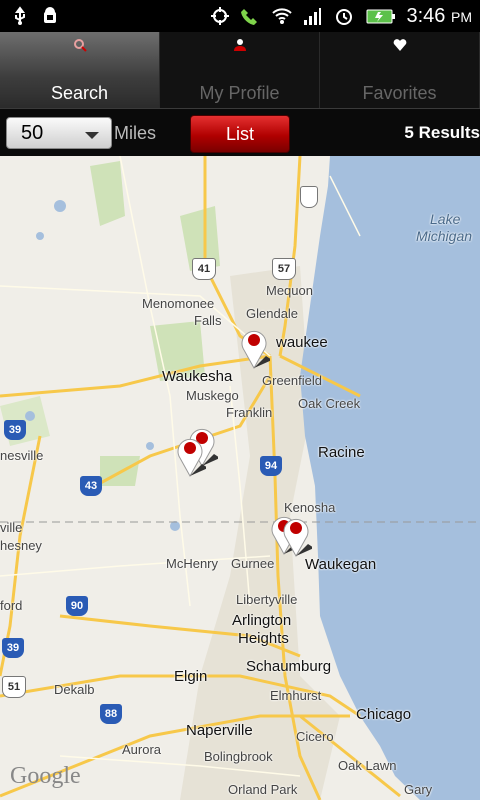 The height and width of the screenshot is (800, 480). Describe the element at coordinates (272, 313) in the screenshot. I see `map-label-glendale: Glendale` at that location.